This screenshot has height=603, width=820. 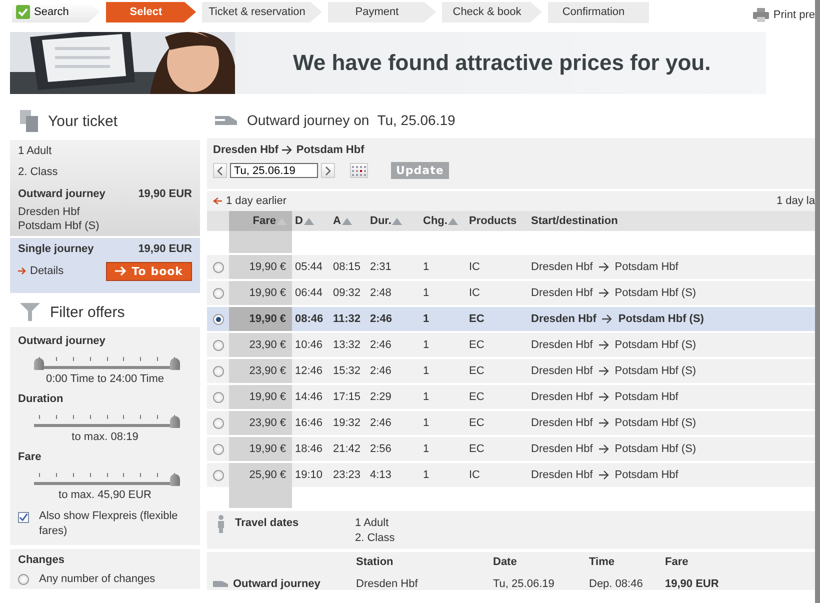 What do you see at coordinates (511, 474) in the screenshot?
I see `table-row: 25,90 € 19:10 23:23 4:13 1 IC Dresden Hbf Potsdam Hbf` at bounding box center [511, 474].